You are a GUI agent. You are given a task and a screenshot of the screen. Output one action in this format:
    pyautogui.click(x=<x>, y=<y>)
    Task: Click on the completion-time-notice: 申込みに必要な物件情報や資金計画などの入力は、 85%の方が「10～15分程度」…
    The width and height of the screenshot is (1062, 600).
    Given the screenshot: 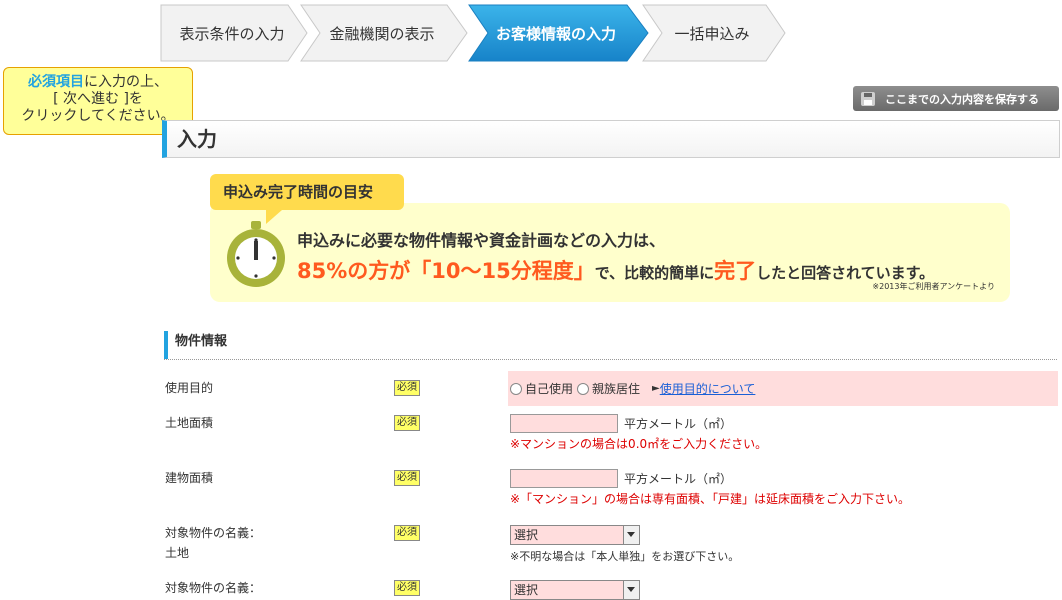 What is the action you would take?
    pyautogui.click(x=610, y=252)
    